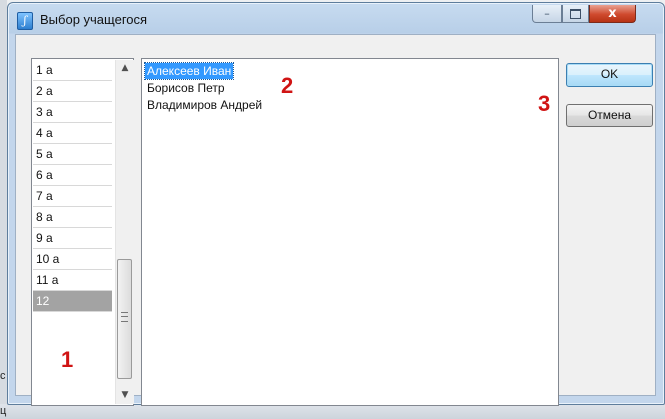  Describe the element at coordinates (48, 259) in the screenshot. I see `class-item-label: 10 а` at that location.